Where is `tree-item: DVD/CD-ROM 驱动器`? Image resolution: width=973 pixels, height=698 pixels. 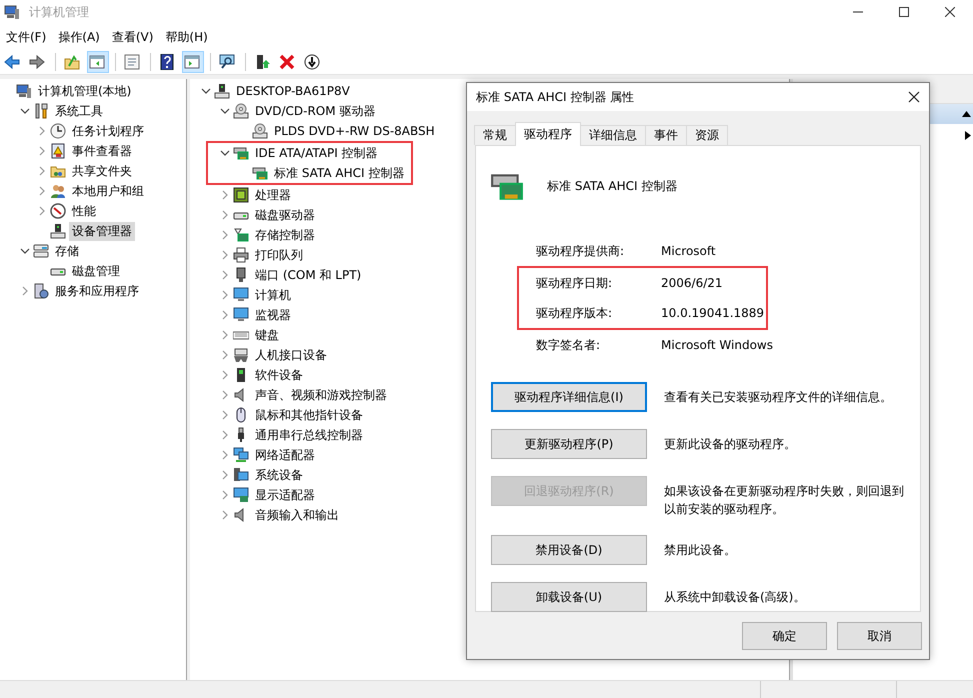
tree-item: DVD/CD-ROM 驱动器 is located at coordinates (315, 111).